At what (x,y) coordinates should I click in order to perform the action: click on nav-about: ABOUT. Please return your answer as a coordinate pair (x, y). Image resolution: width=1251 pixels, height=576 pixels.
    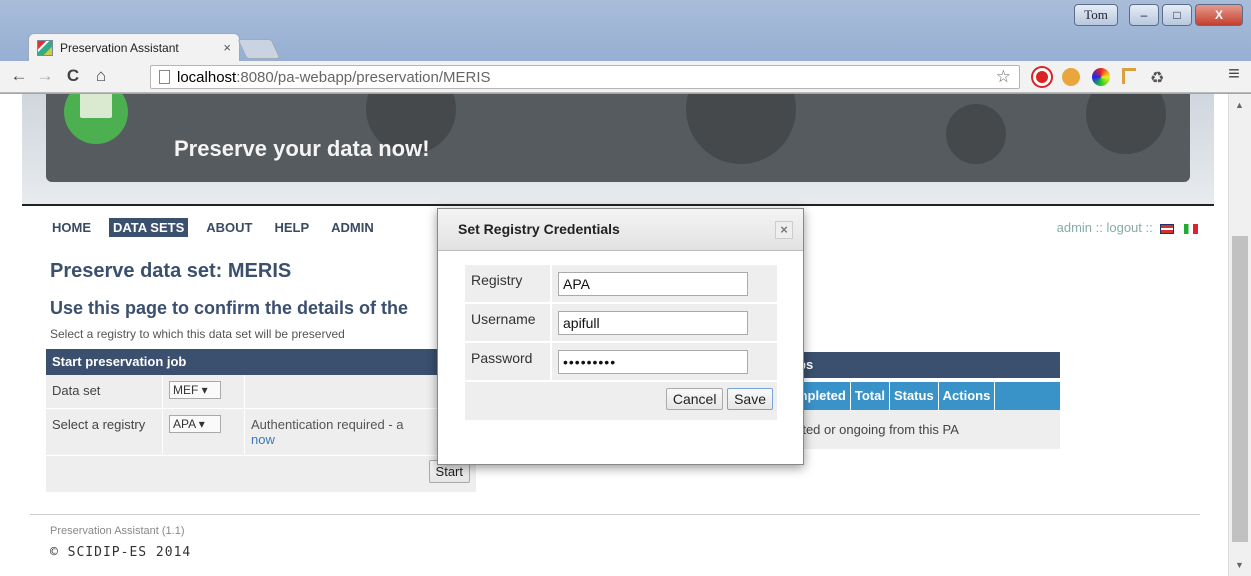
    Looking at the image, I should click on (229, 227).